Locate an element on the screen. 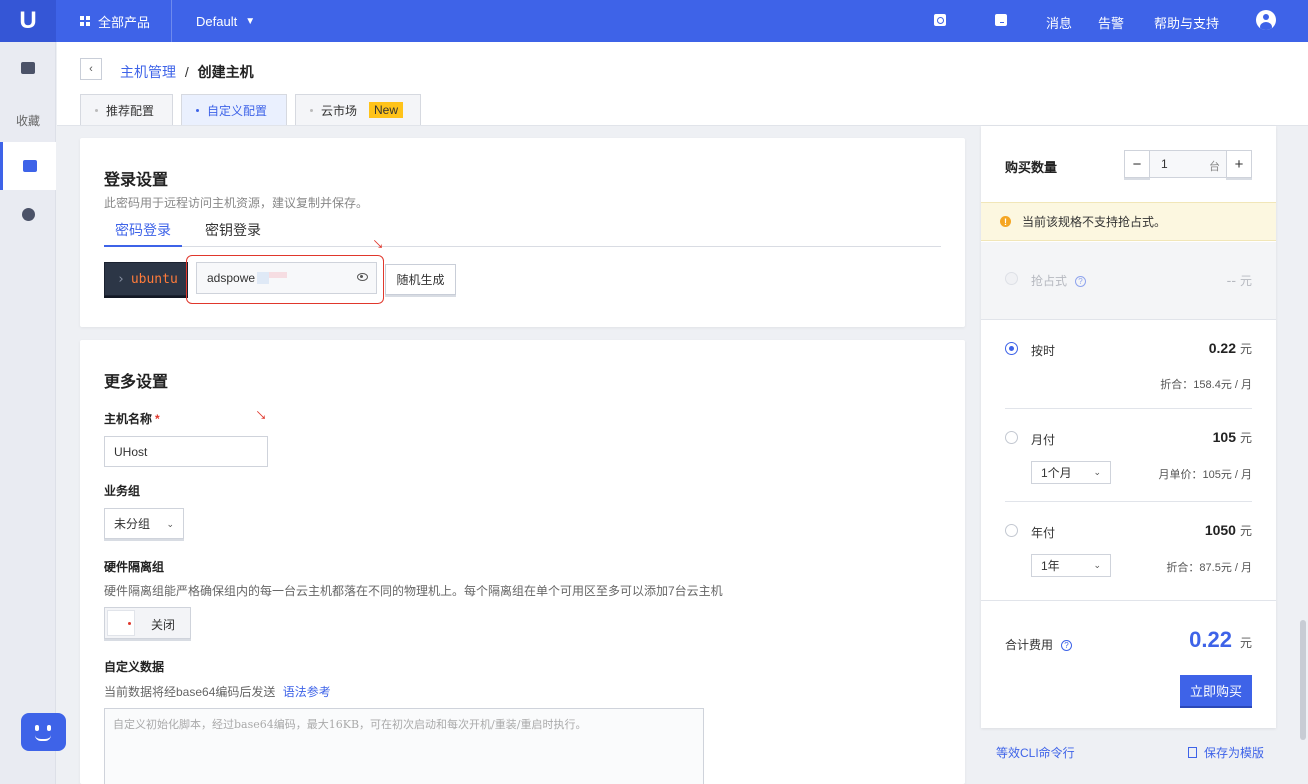  login-user-value: ubuntu is located at coordinates (154, 279).